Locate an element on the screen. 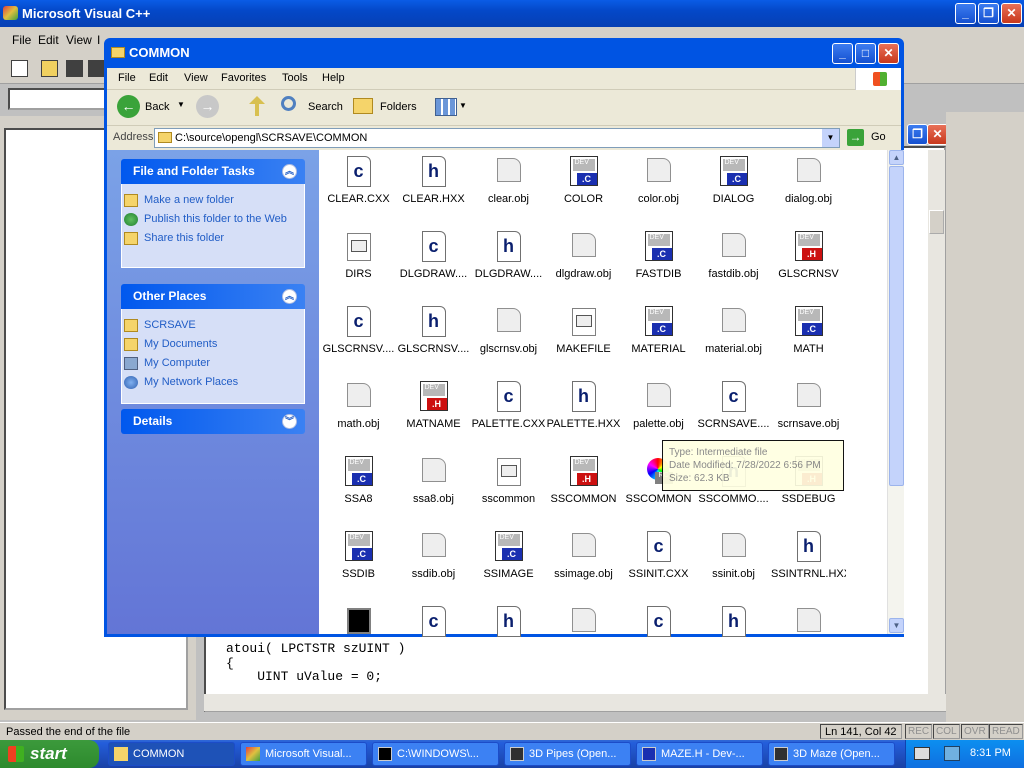 This screenshot has height=768, width=1024. search-icon is located at coordinates (288, 103).